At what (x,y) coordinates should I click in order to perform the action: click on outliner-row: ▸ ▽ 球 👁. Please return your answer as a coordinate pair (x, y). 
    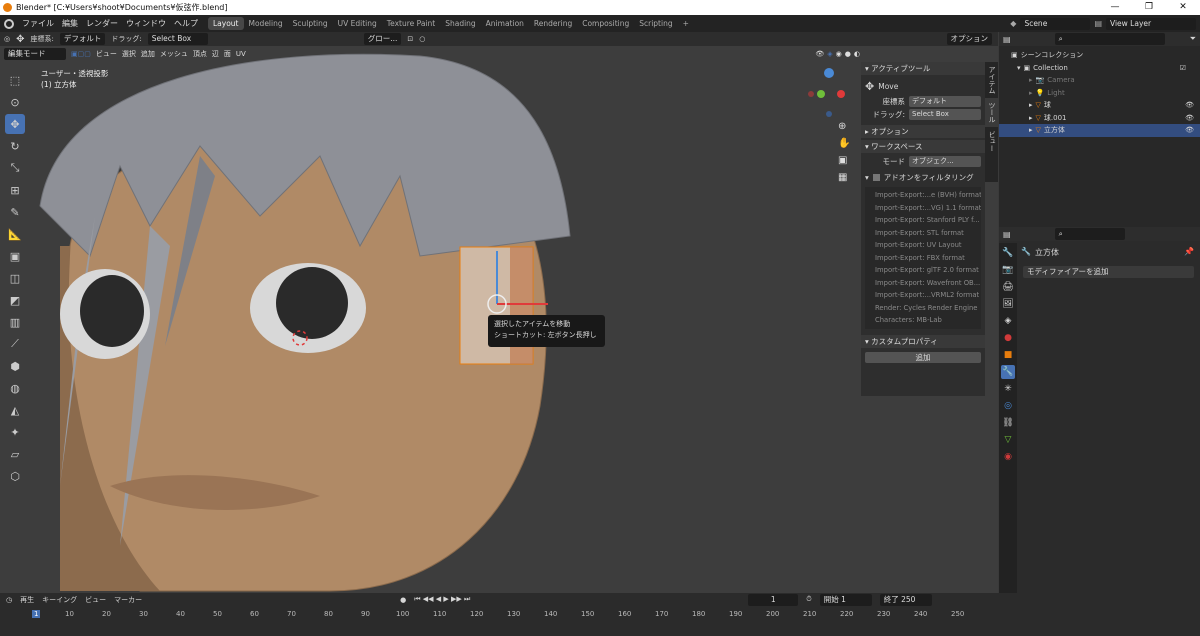
    Looking at the image, I should click on (1099, 105).